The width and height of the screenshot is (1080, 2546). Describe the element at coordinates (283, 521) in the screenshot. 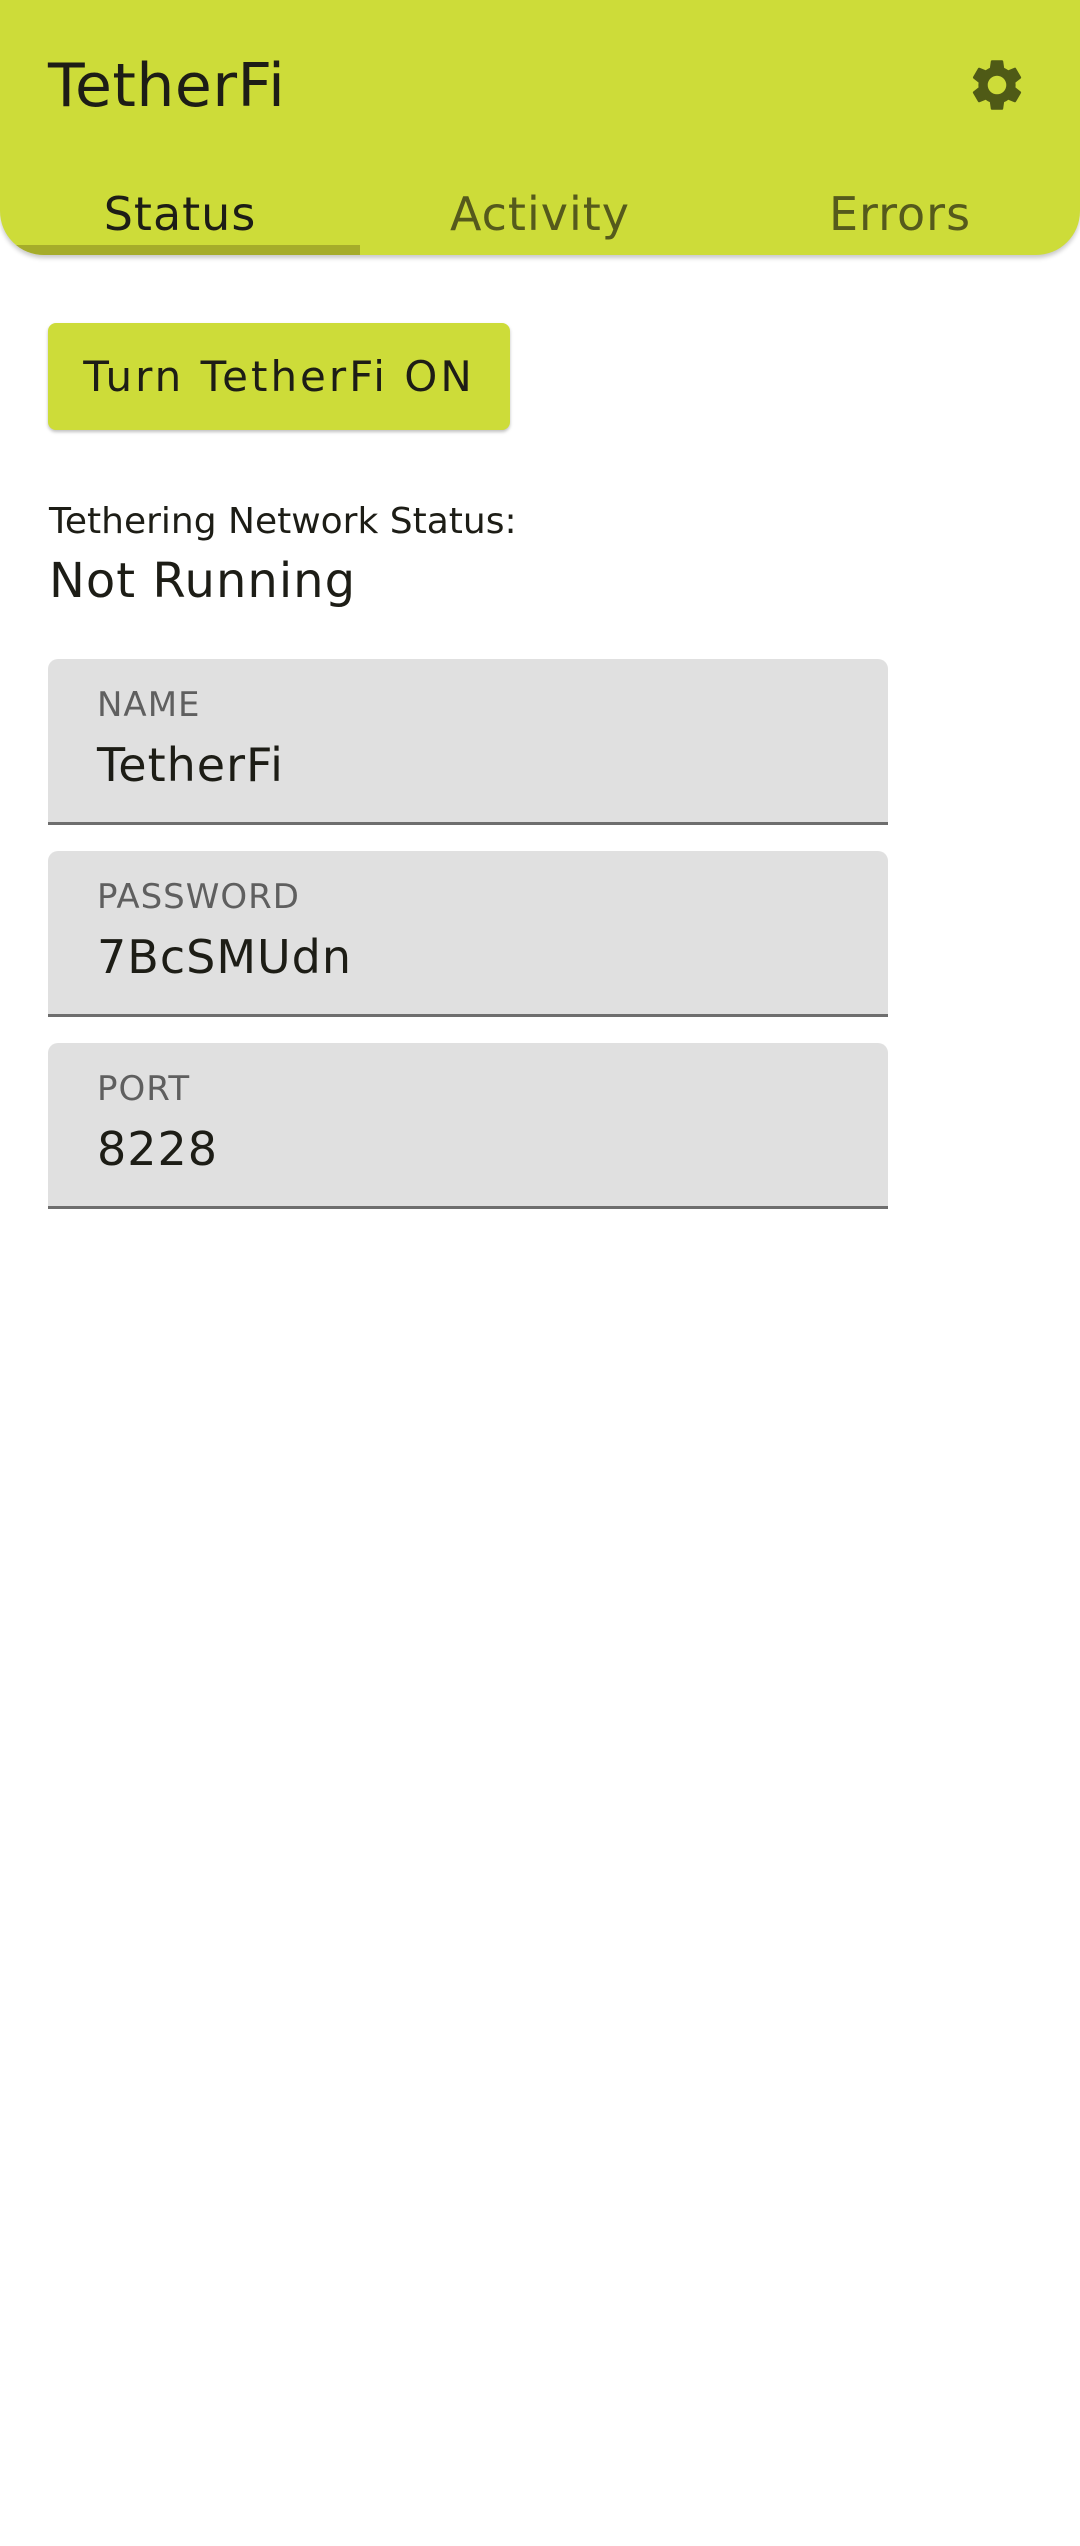

I see `network-status-label: Tethering Network Status:` at that location.